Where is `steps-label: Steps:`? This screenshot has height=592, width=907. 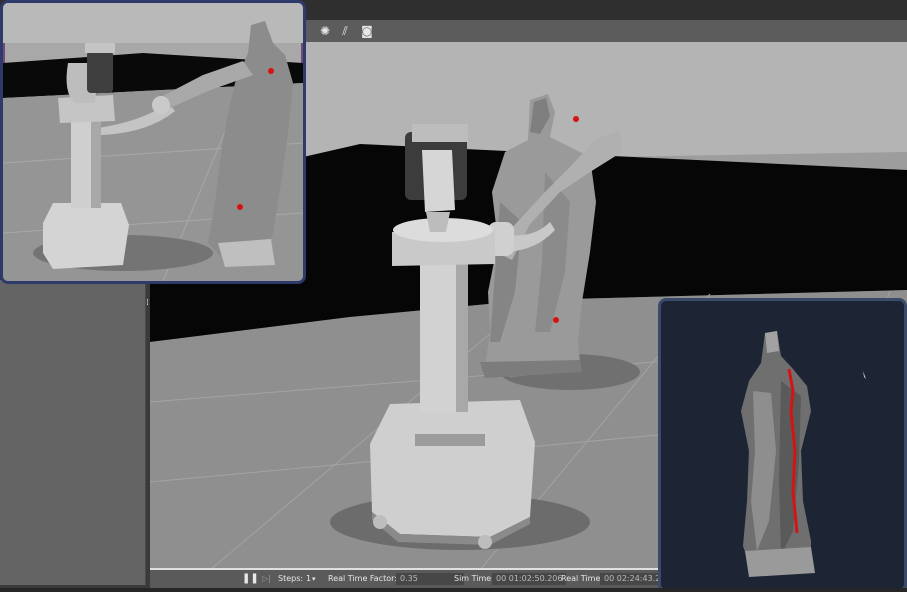
steps-label: Steps: is located at coordinates (291, 578).